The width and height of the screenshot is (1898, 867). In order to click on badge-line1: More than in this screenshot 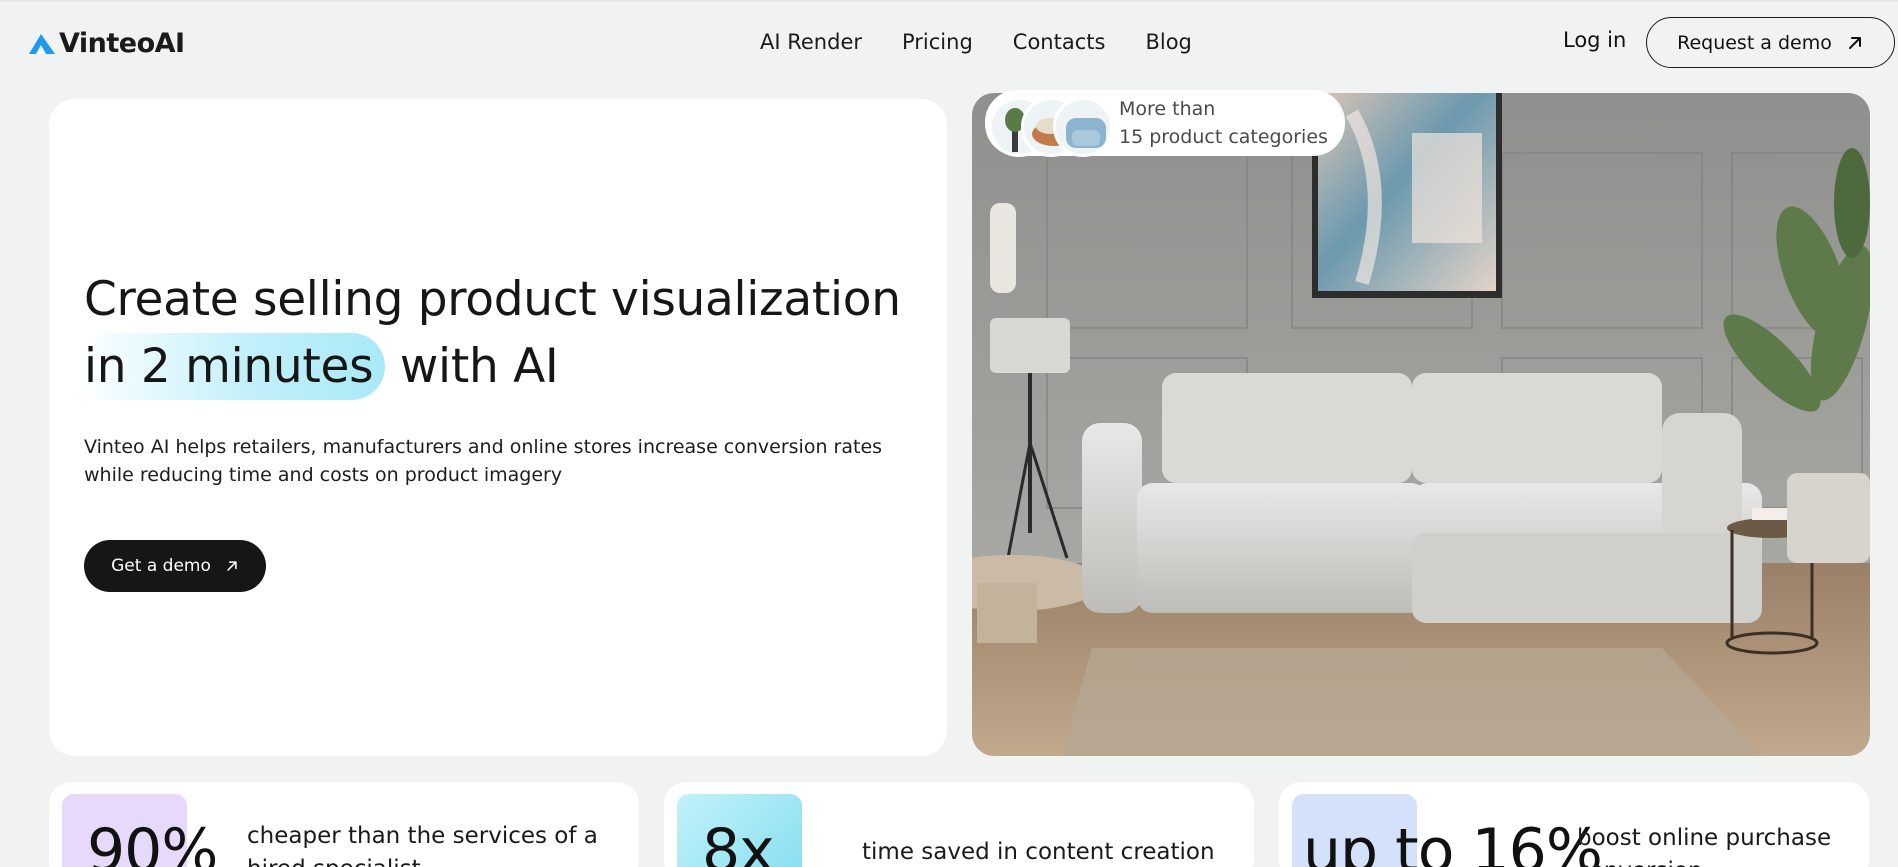, I will do `click(1167, 109)`.